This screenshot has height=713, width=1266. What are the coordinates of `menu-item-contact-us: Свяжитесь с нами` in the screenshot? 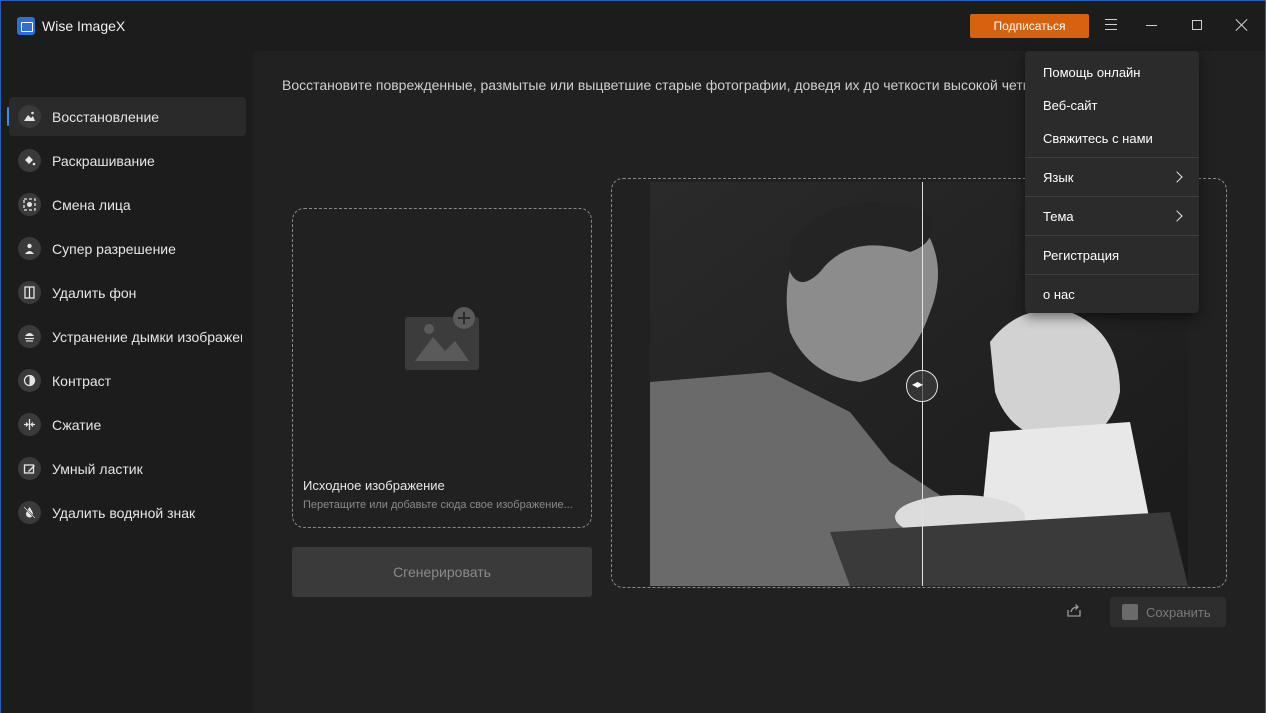 It's located at (1112, 138).